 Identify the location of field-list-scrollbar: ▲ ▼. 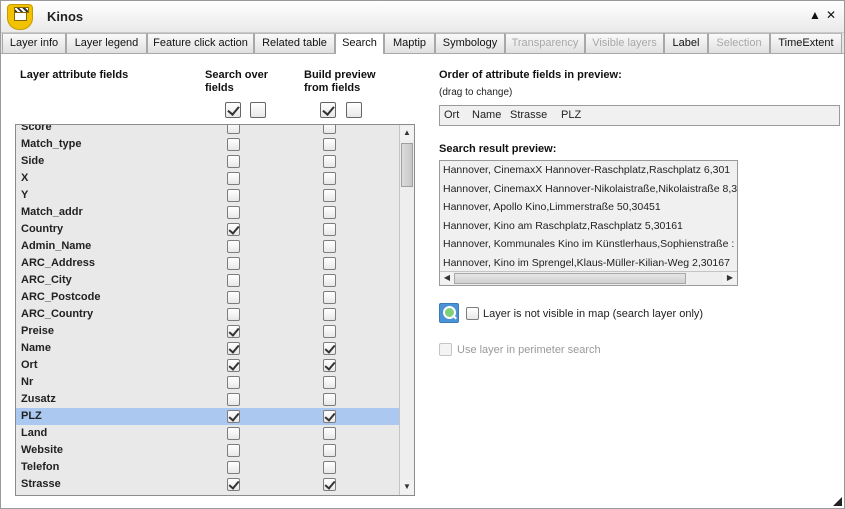
(406, 310).